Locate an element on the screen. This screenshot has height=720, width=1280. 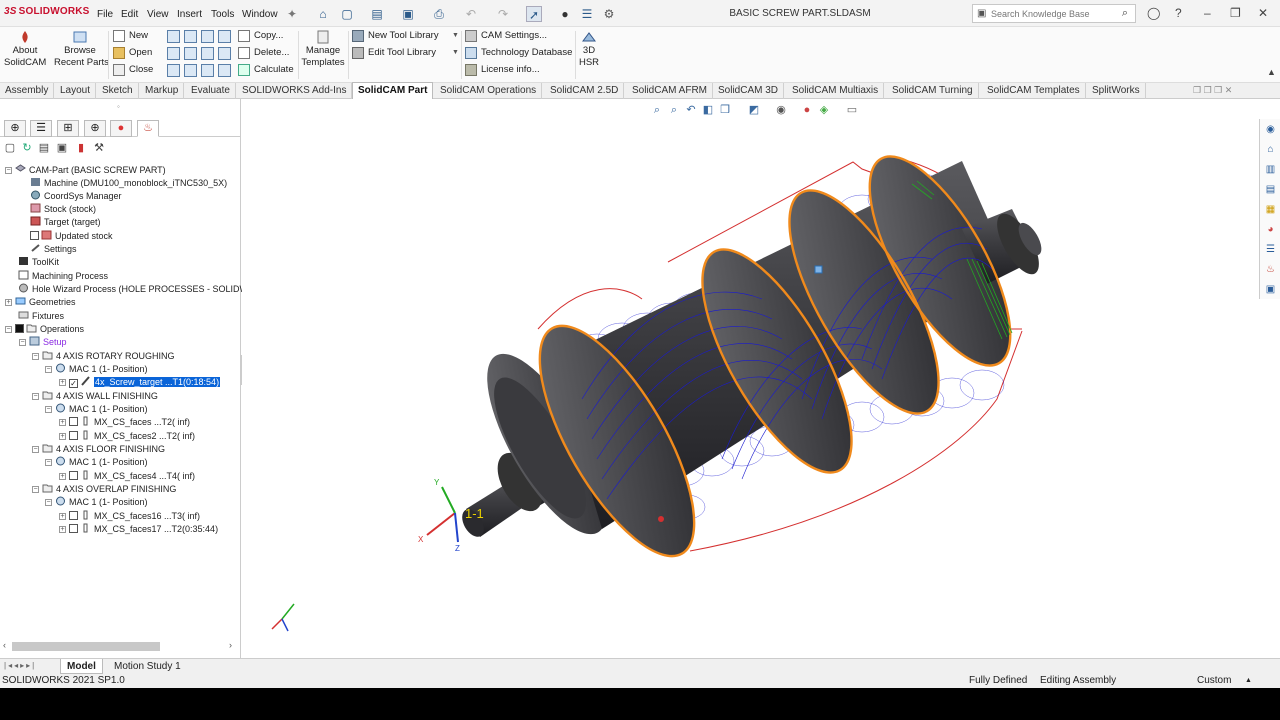
menu-insert: Insert is located at coordinates (189, 14).